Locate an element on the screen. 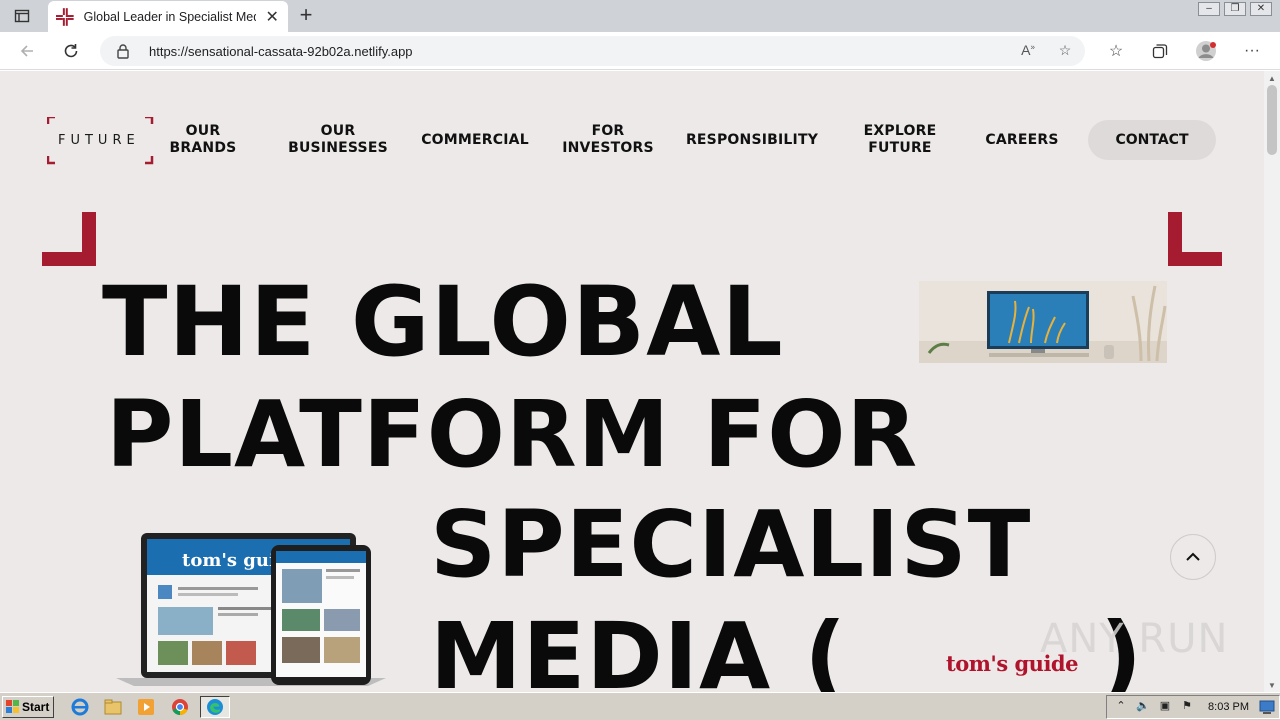 Image resolution: width=1280 pixels, height=720 pixels. read-aloud-icon: A» is located at coordinates (1028, 51).